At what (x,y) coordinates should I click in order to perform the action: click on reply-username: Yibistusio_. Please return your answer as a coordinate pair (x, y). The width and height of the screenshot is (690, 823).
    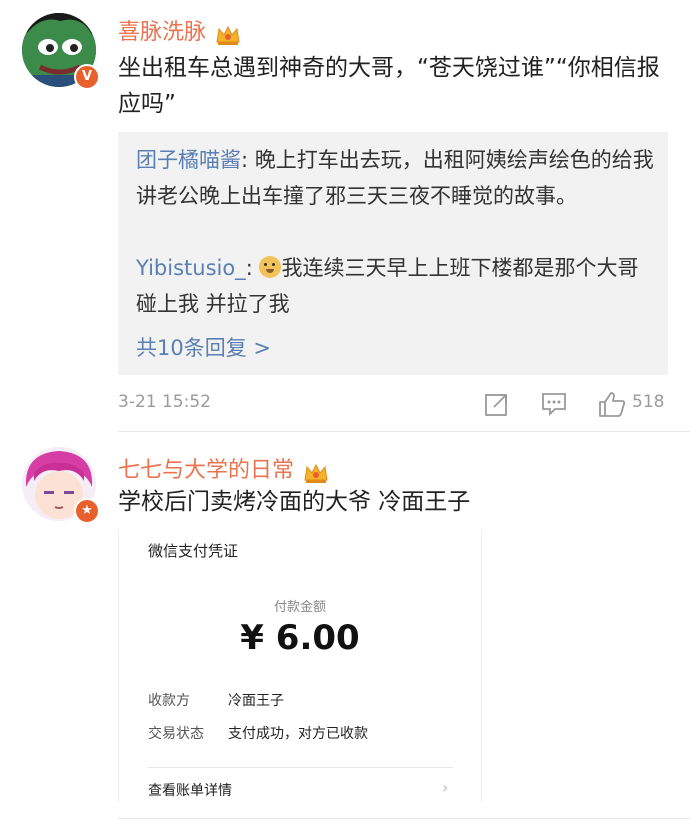
    Looking at the image, I should click on (191, 268).